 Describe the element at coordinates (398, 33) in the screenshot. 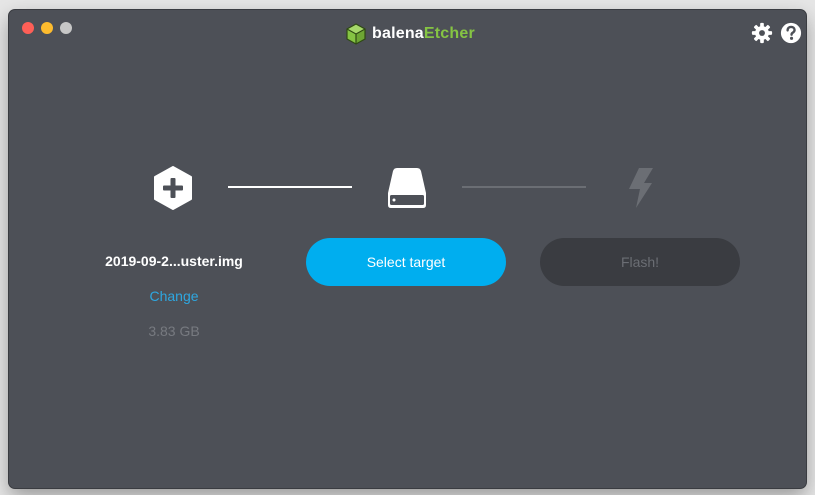

I see `brand-prefix: balena` at that location.